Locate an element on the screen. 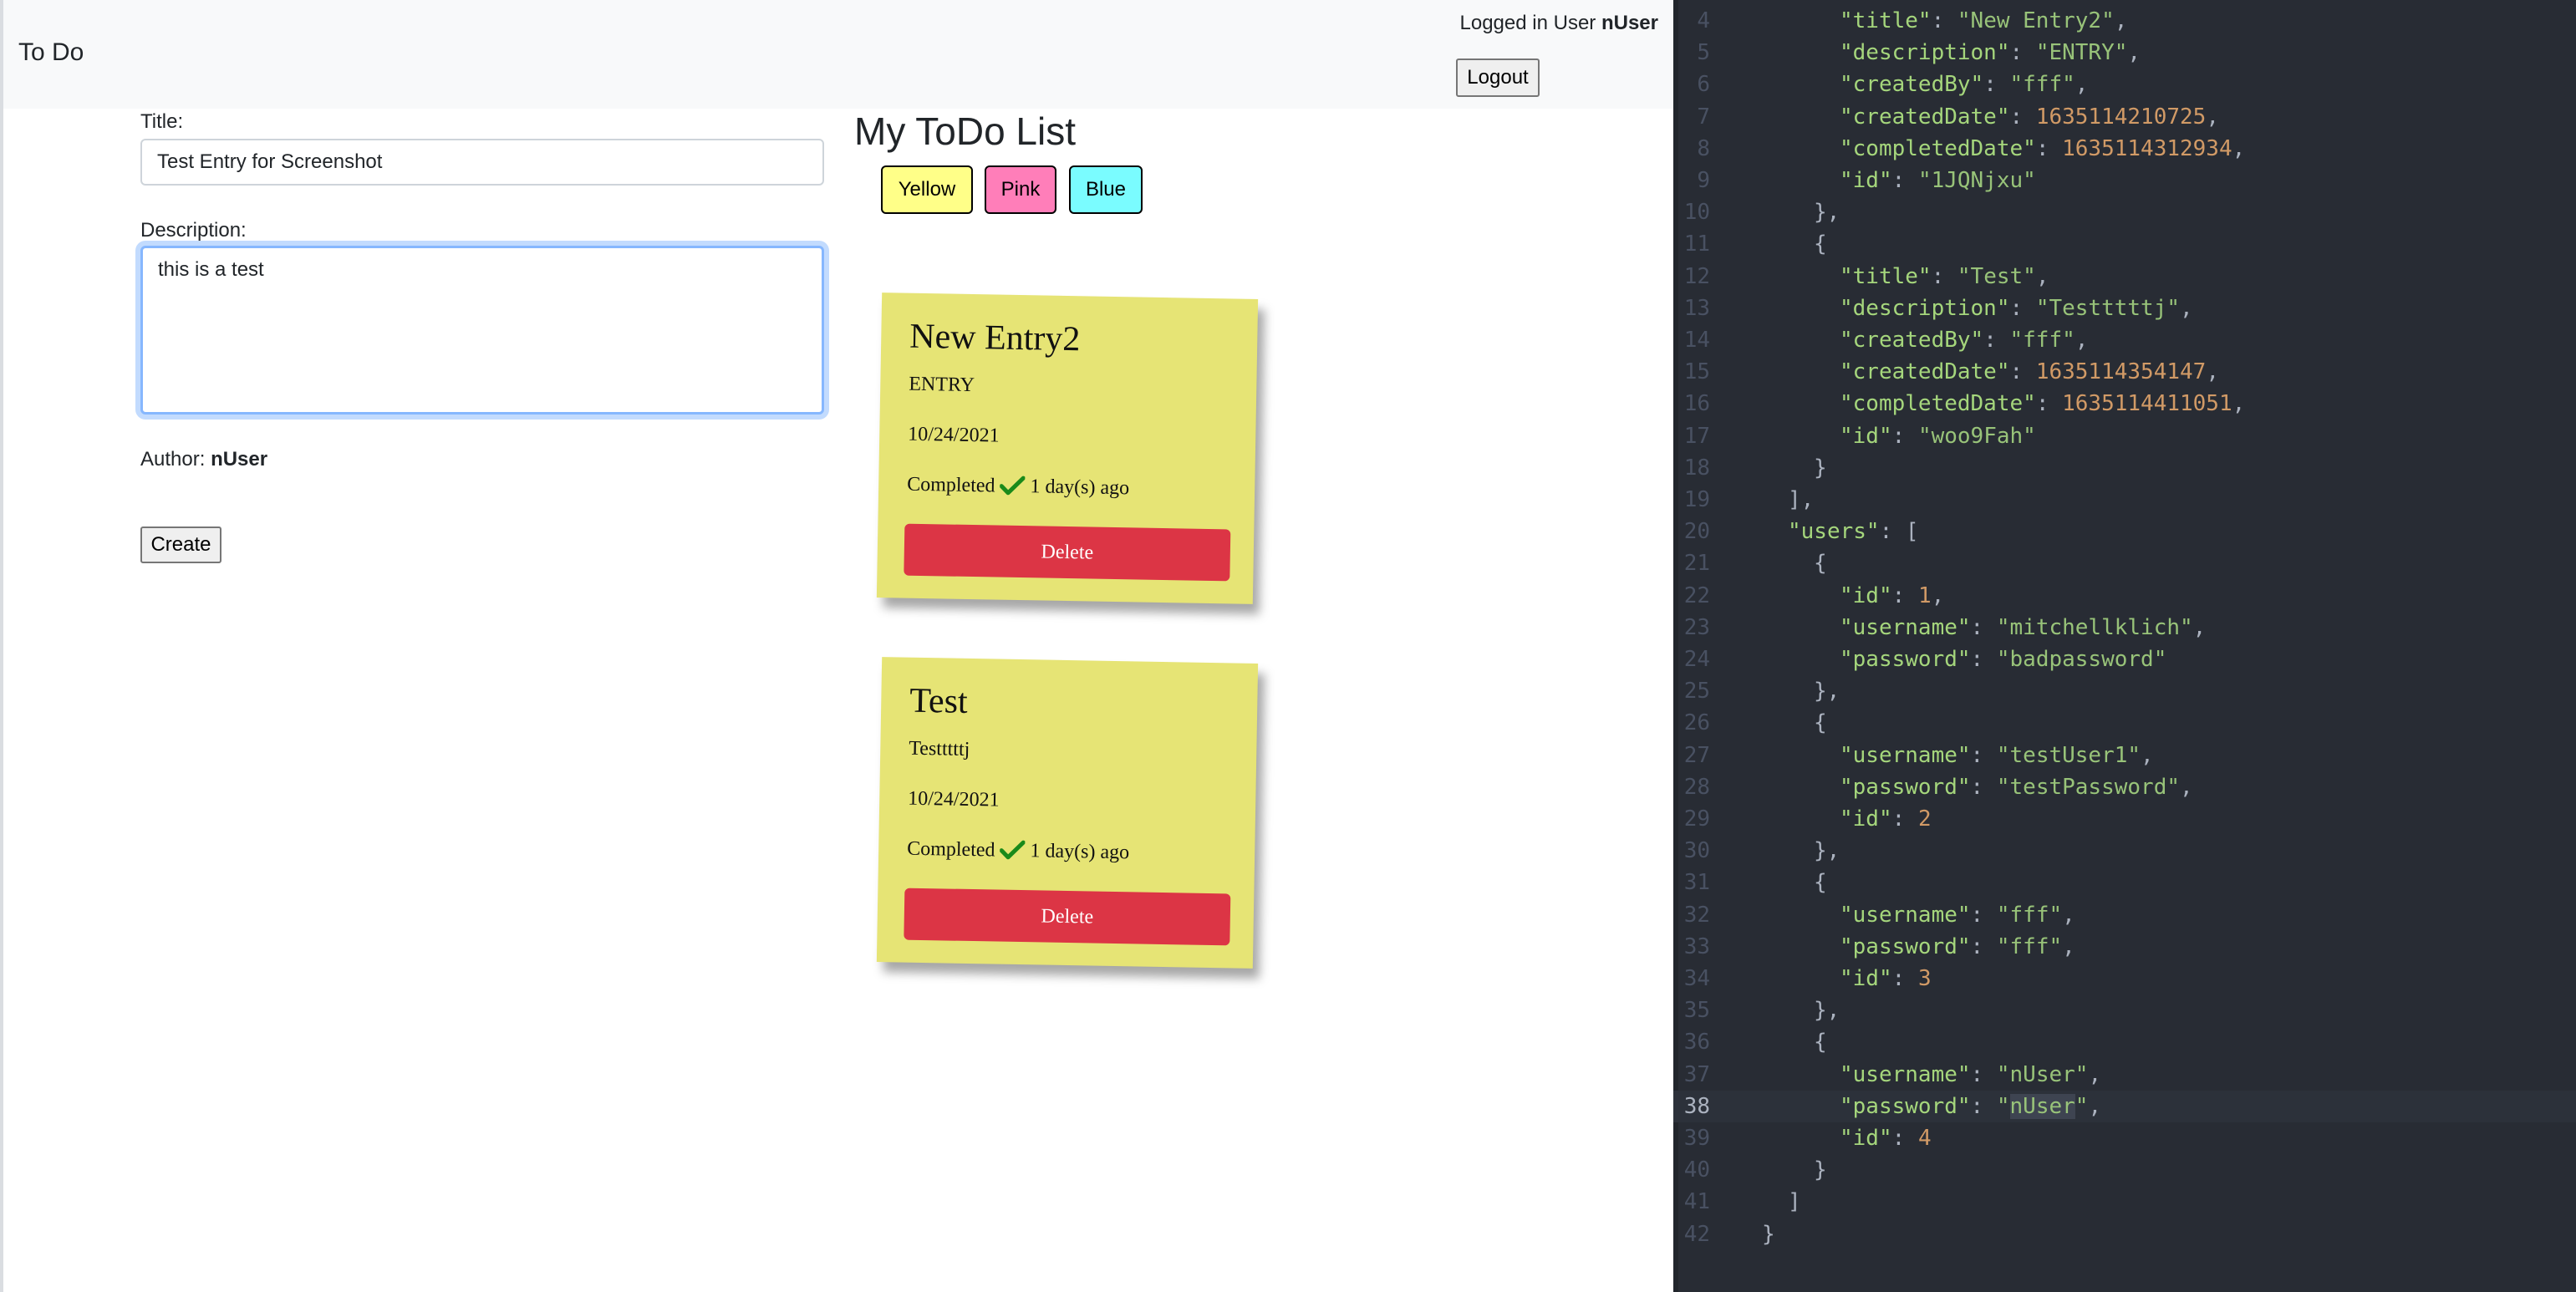  code-line: 24 "password": "badpassword" is located at coordinates (2124, 659).